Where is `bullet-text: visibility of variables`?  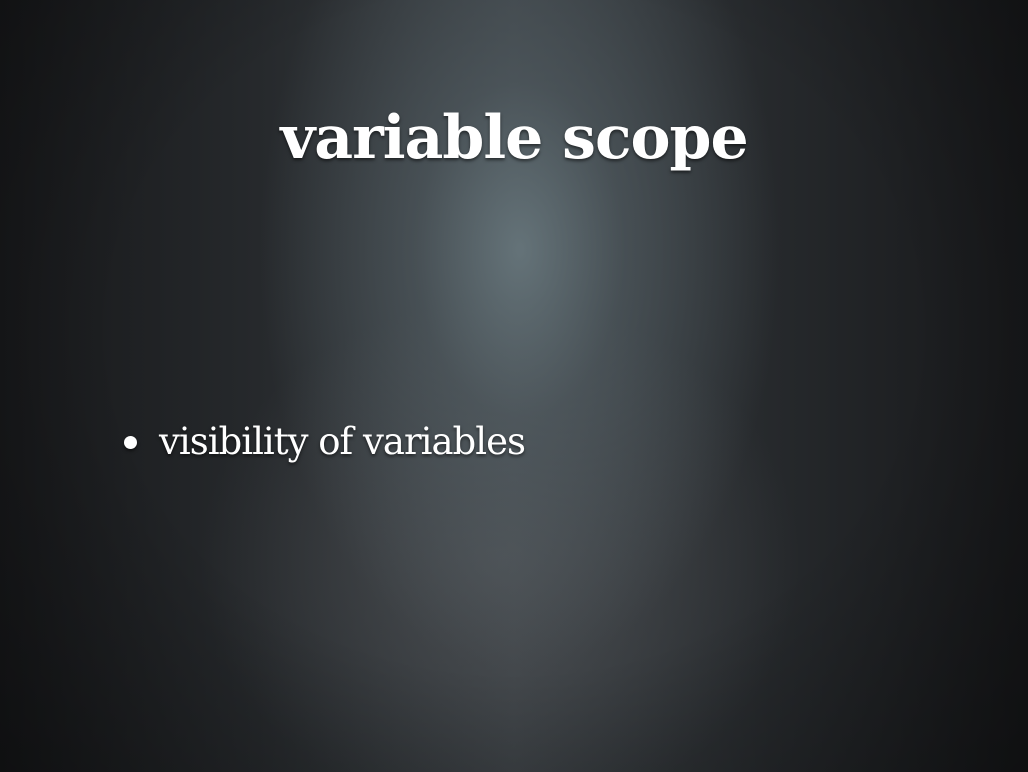 bullet-text: visibility of variables is located at coordinates (342, 441).